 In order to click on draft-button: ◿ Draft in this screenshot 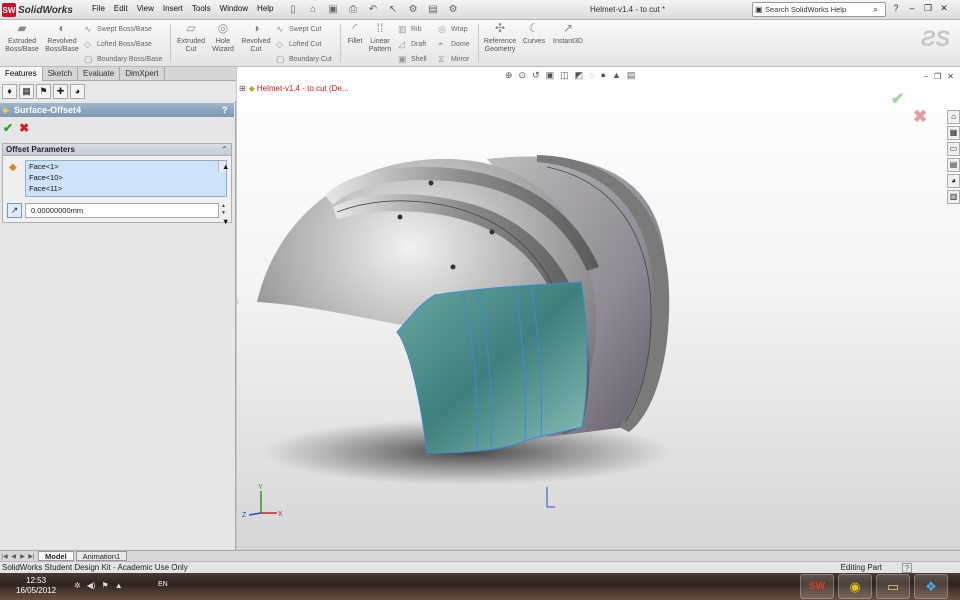, I will do `click(412, 44)`.